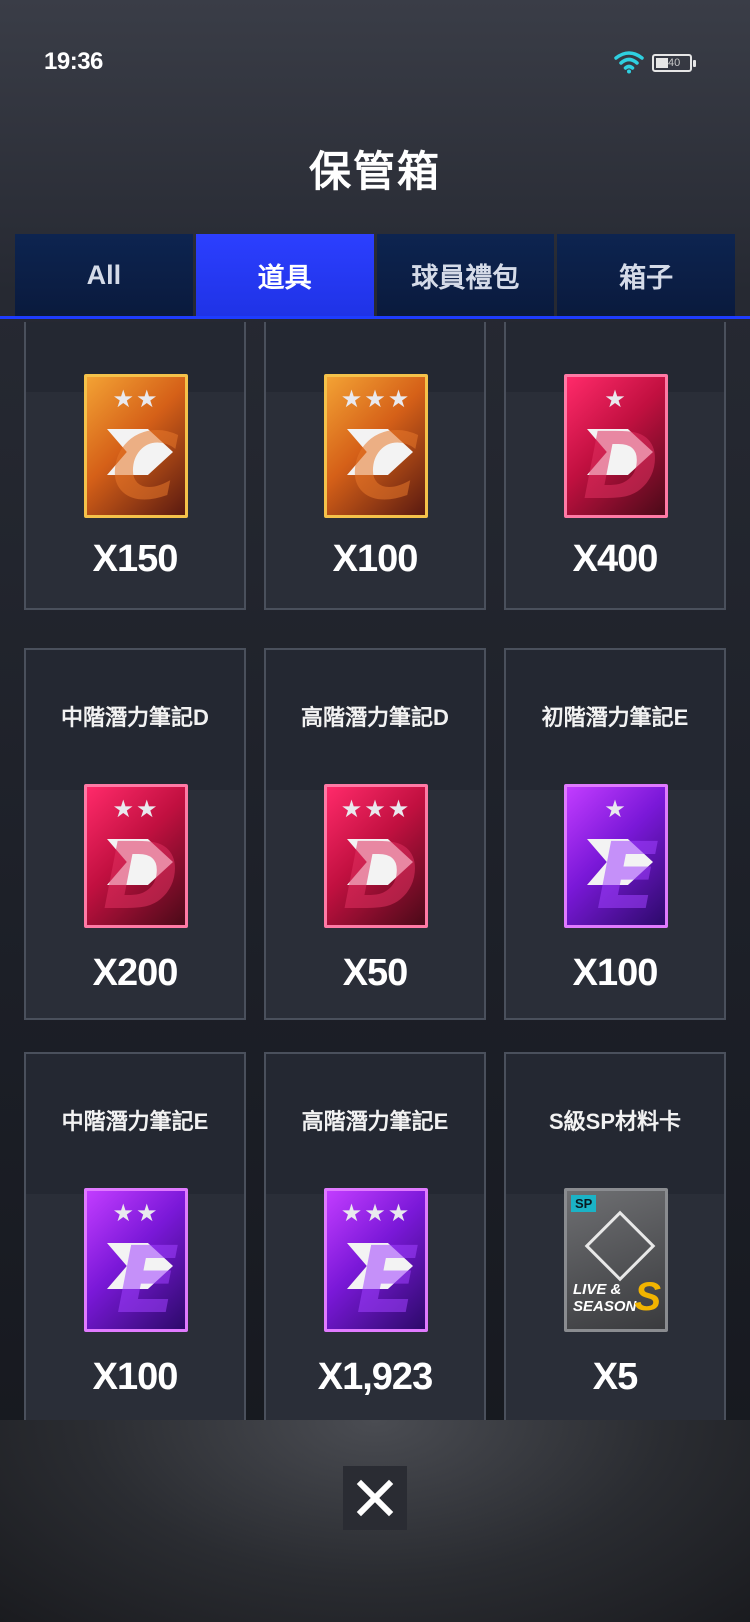  I want to click on item-card: 高階潛力筆記E ★★★ E X1,923, so click(375, 1237).